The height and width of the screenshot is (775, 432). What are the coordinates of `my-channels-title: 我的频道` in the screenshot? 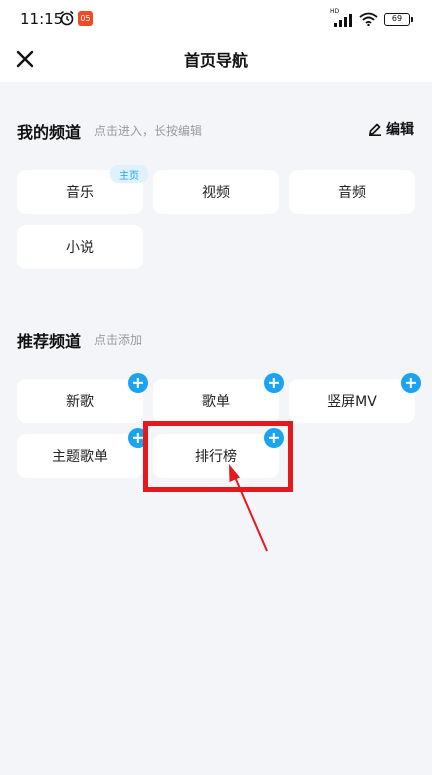 It's located at (49, 132).